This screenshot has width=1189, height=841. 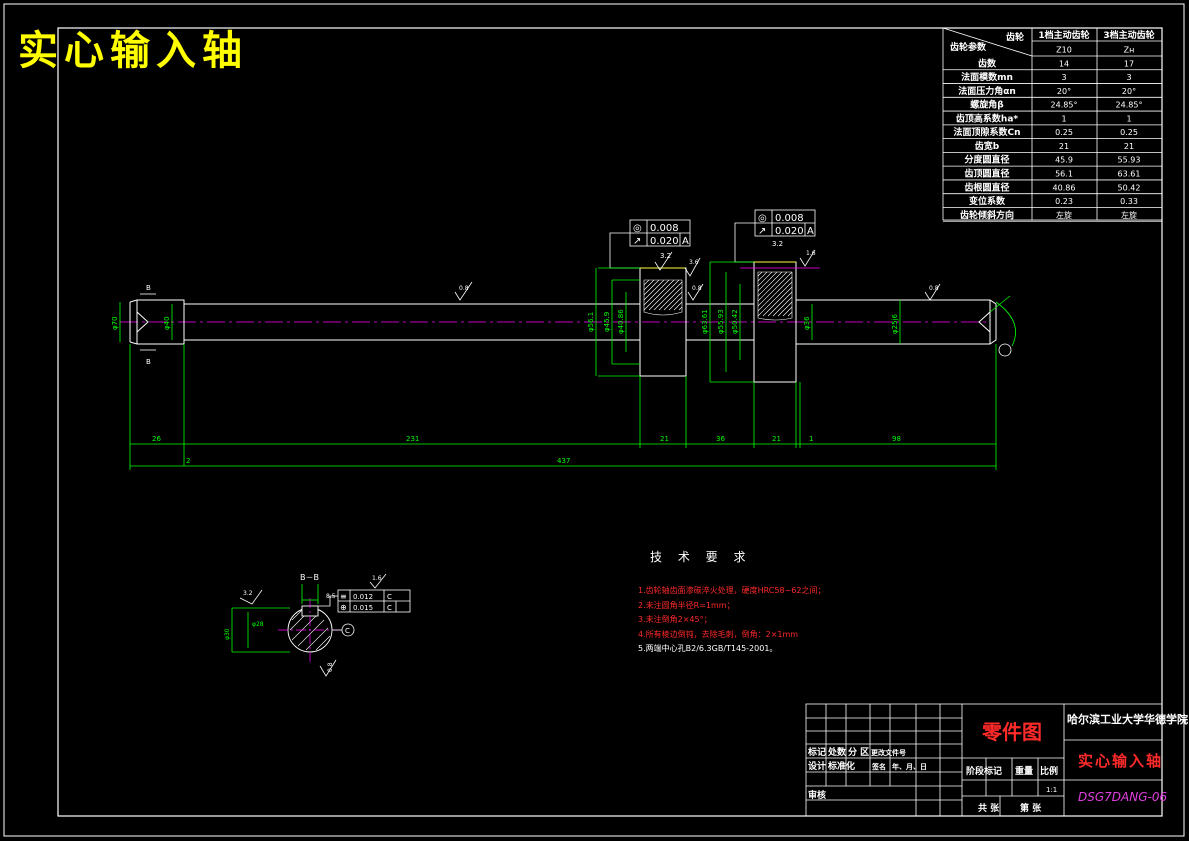 I want to click on svg-text: 签名, so click(x=878, y=766).